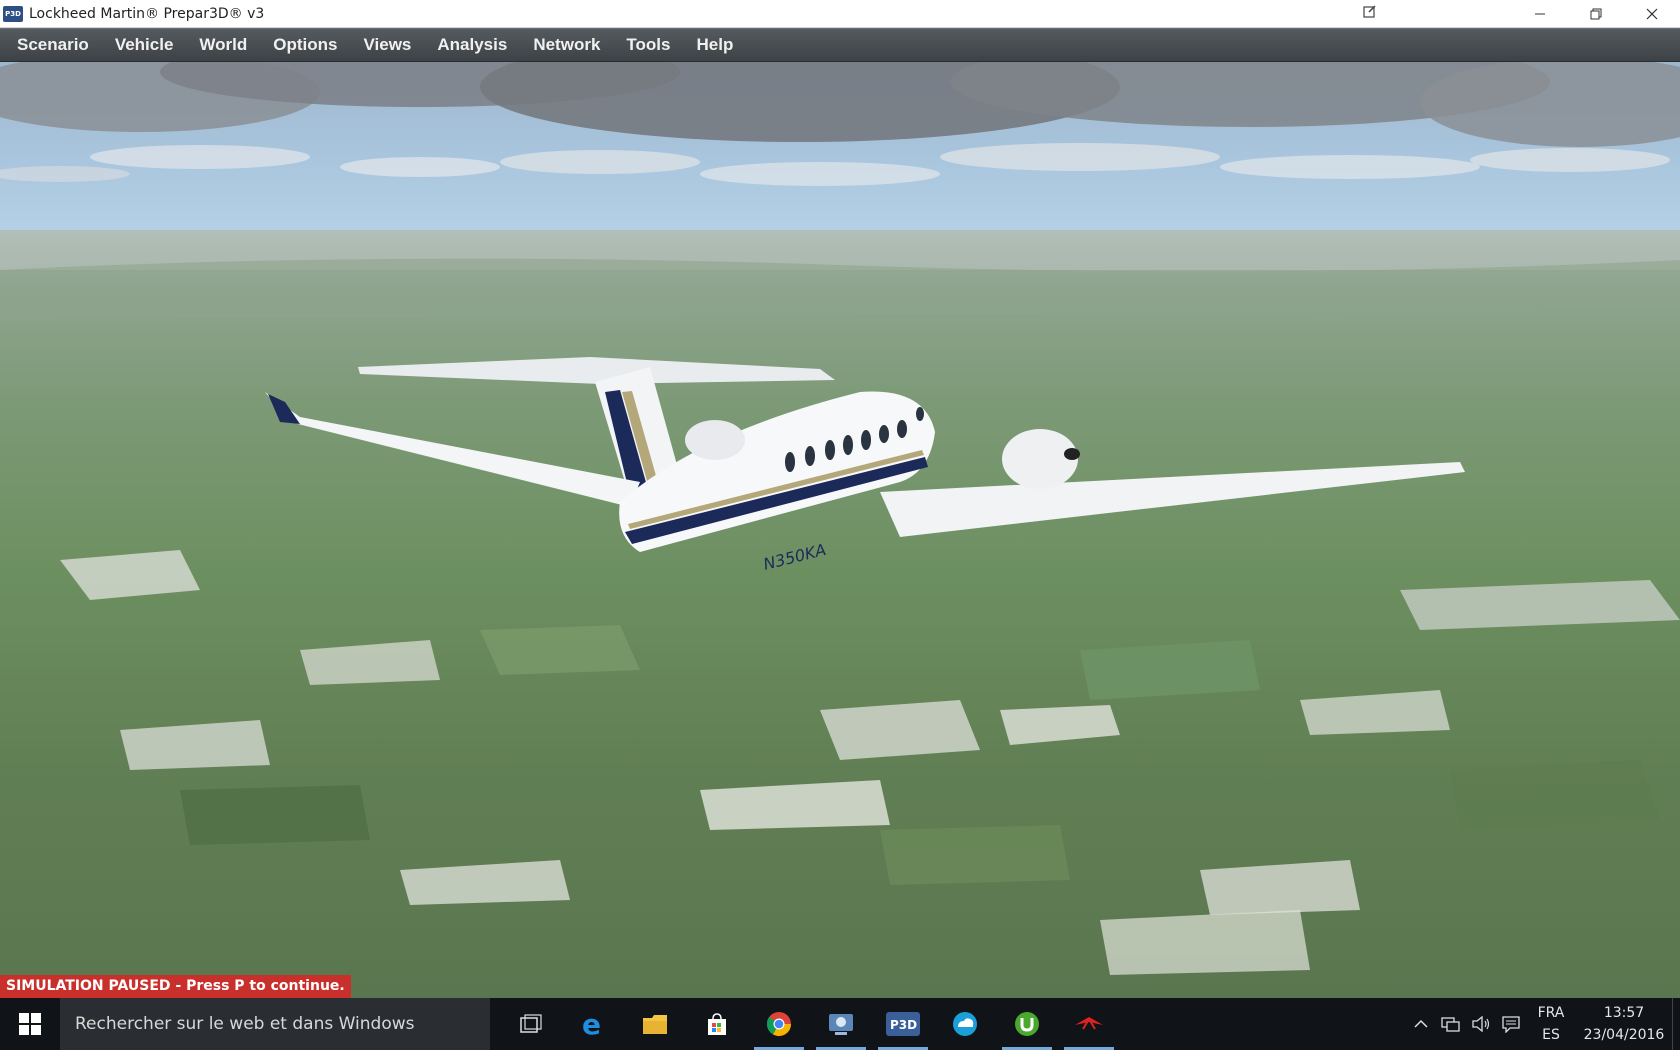 Image resolution: width=1680 pixels, height=1050 pixels. Describe the element at coordinates (1551, 1035) in the screenshot. I see `keyboard-layout: ES` at that location.